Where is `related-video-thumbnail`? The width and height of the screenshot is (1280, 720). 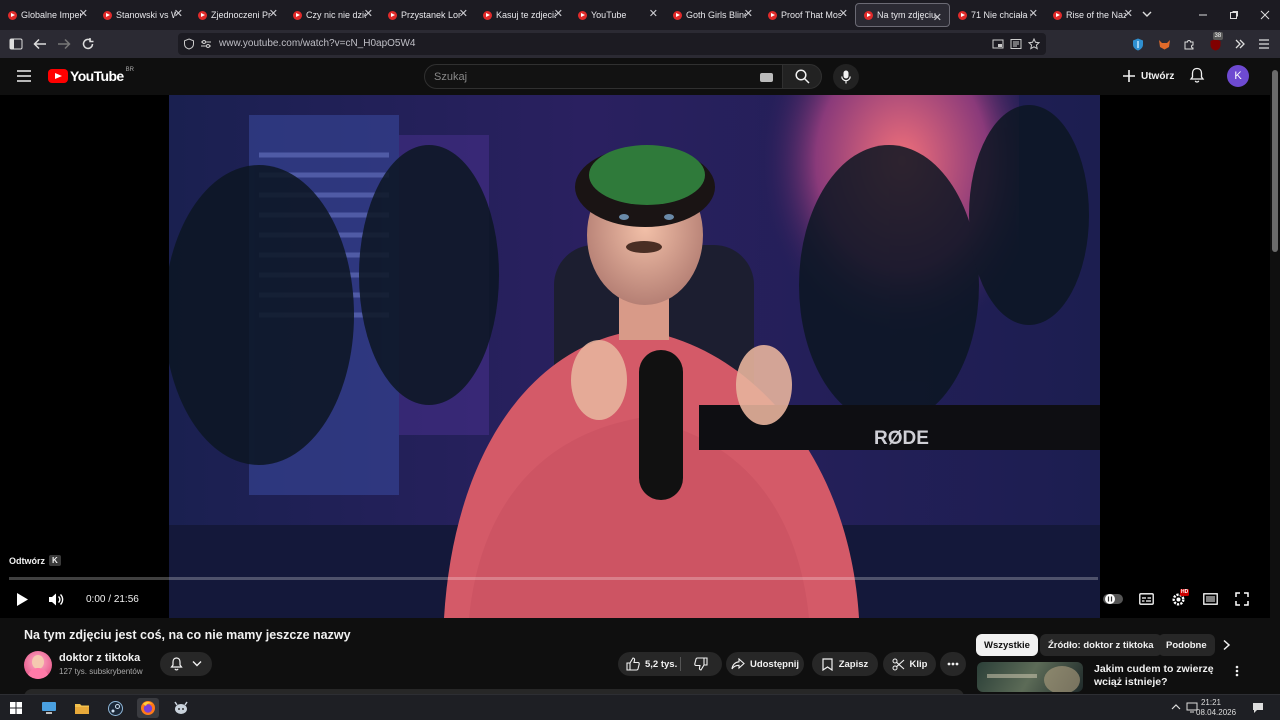
related-video-thumbnail is located at coordinates (1030, 677).